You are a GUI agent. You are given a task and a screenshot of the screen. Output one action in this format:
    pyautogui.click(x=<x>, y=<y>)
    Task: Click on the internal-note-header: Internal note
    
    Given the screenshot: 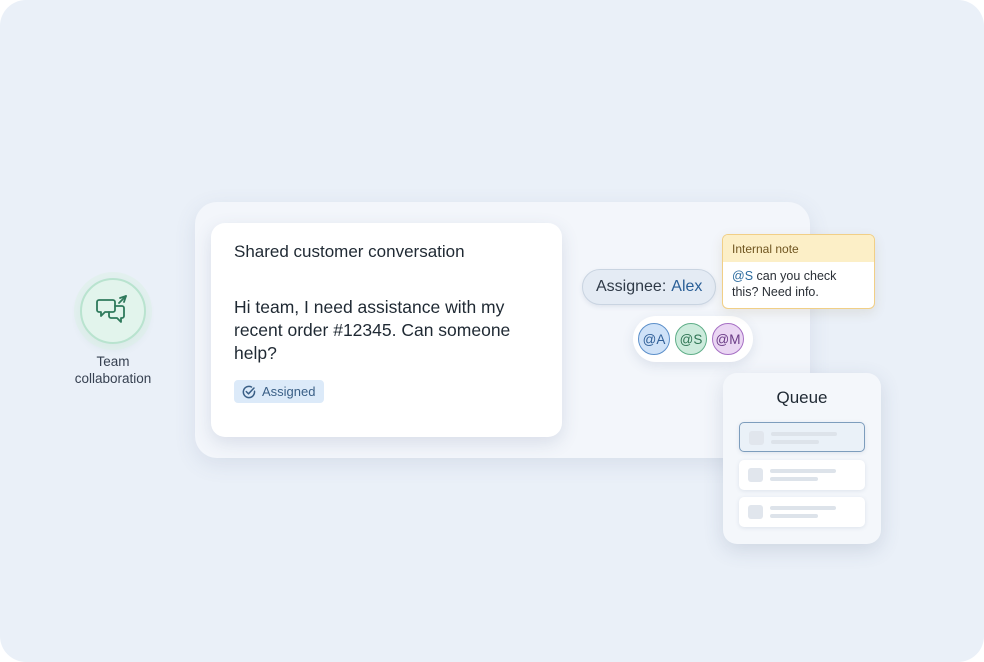 What is the action you would take?
    pyautogui.click(x=798, y=248)
    